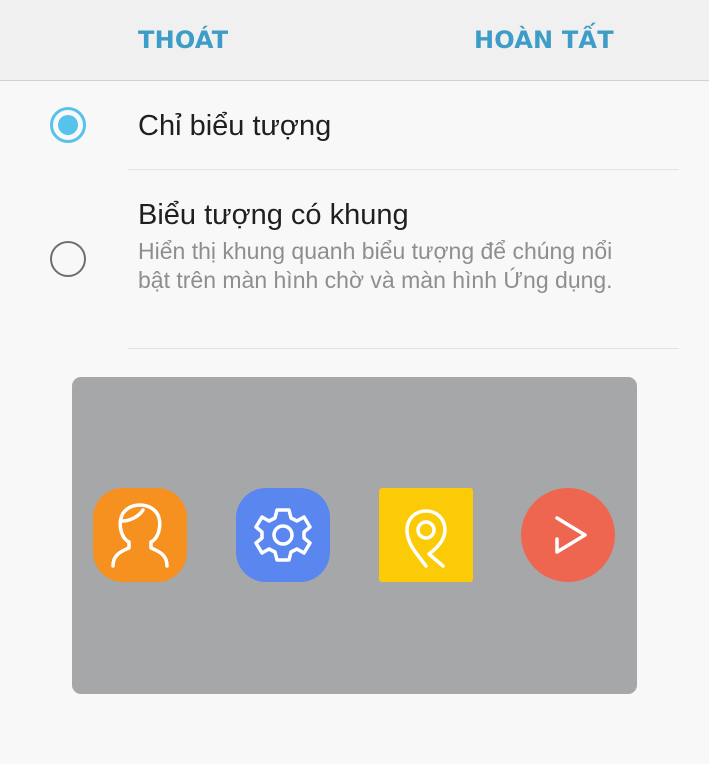 This screenshot has height=764, width=709. Describe the element at coordinates (544, 40) in the screenshot. I see `done-button: HOÀN TẤT` at that location.